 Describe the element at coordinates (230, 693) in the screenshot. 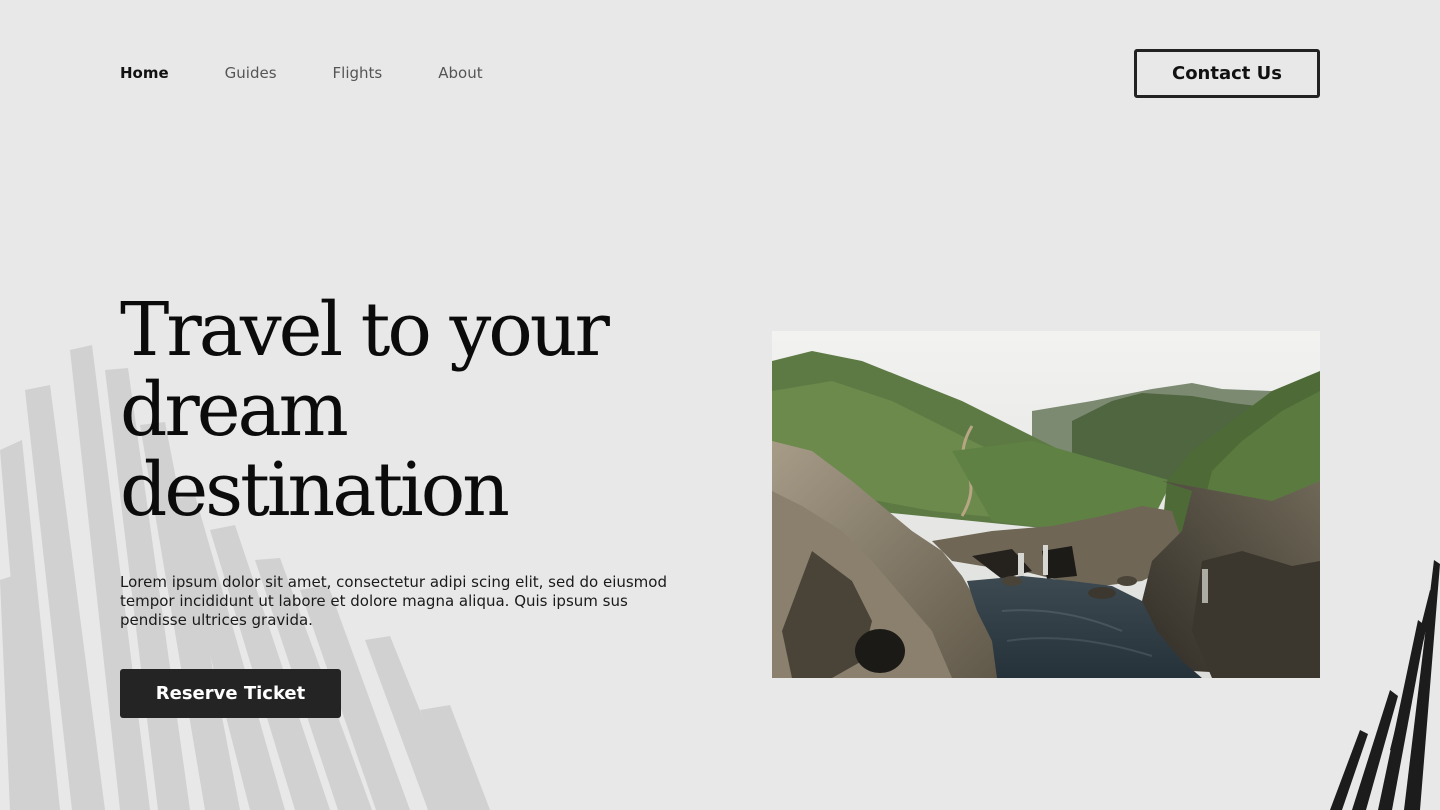

I see `reserve-ticket-button: Reserve Ticket` at that location.